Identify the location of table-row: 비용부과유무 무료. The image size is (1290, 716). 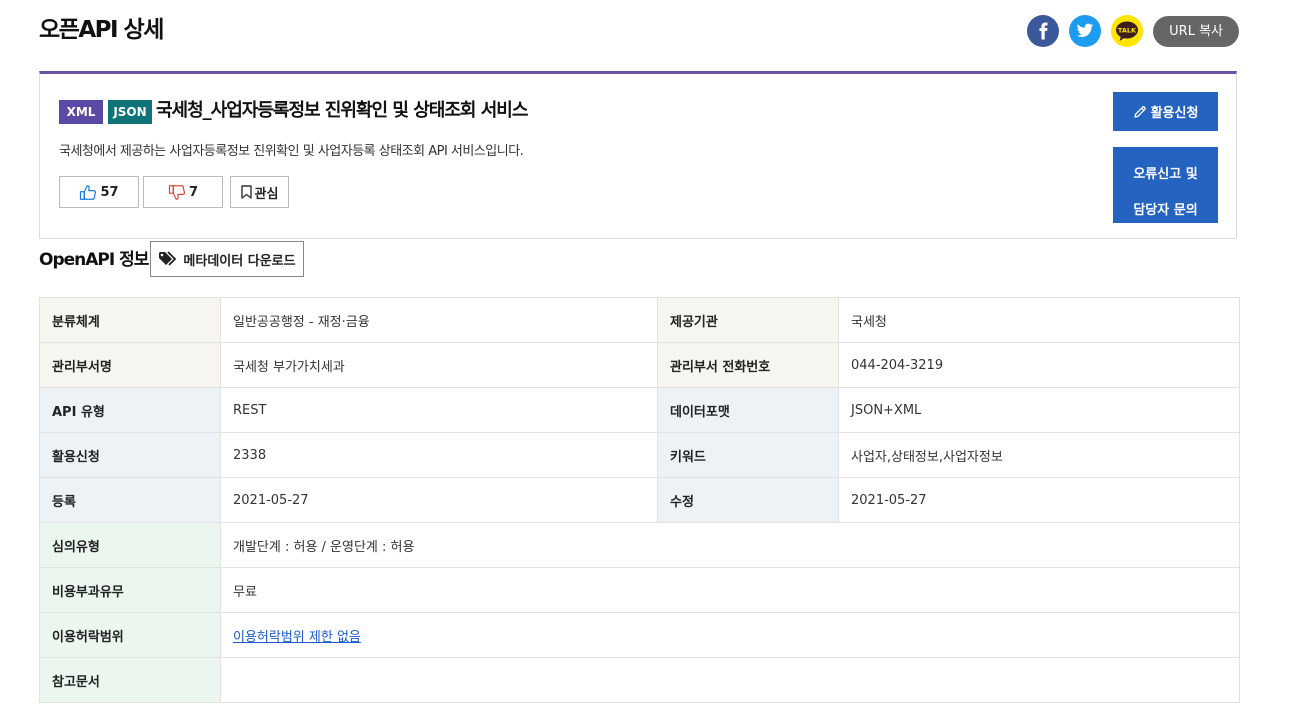
(639, 590).